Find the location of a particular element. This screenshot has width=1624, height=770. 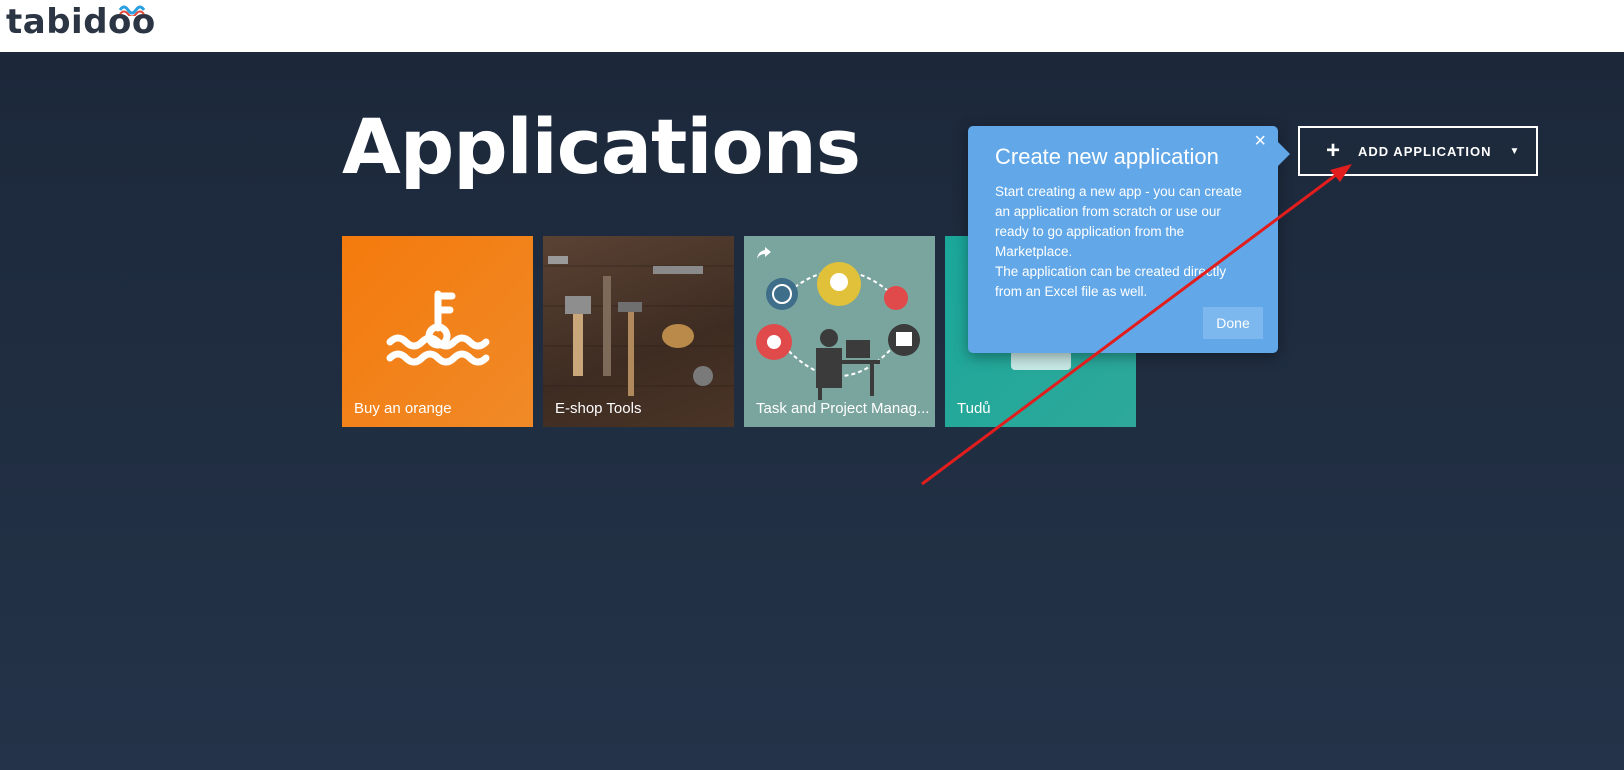

page-title: Applications is located at coordinates (601, 146).